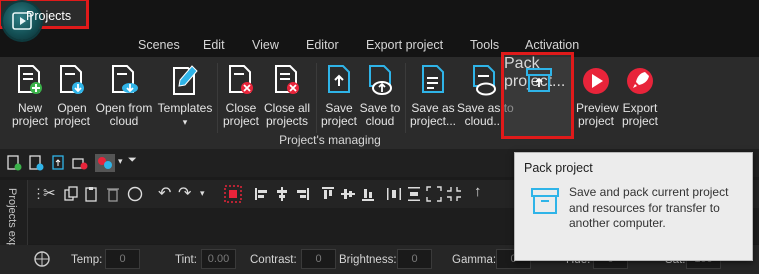  What do you see at coordinates (241, 79) in the screenshot?
I see `close-project-icon` at bounding box center [241, 79].